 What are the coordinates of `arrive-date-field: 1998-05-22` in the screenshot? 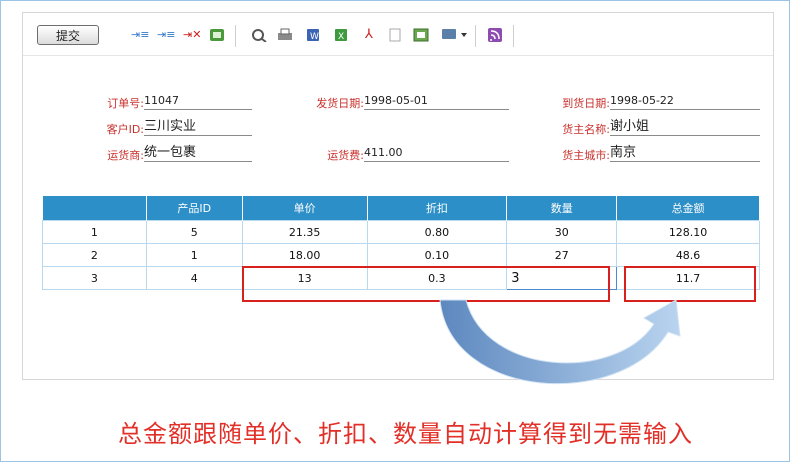 It's located at (685, 101).